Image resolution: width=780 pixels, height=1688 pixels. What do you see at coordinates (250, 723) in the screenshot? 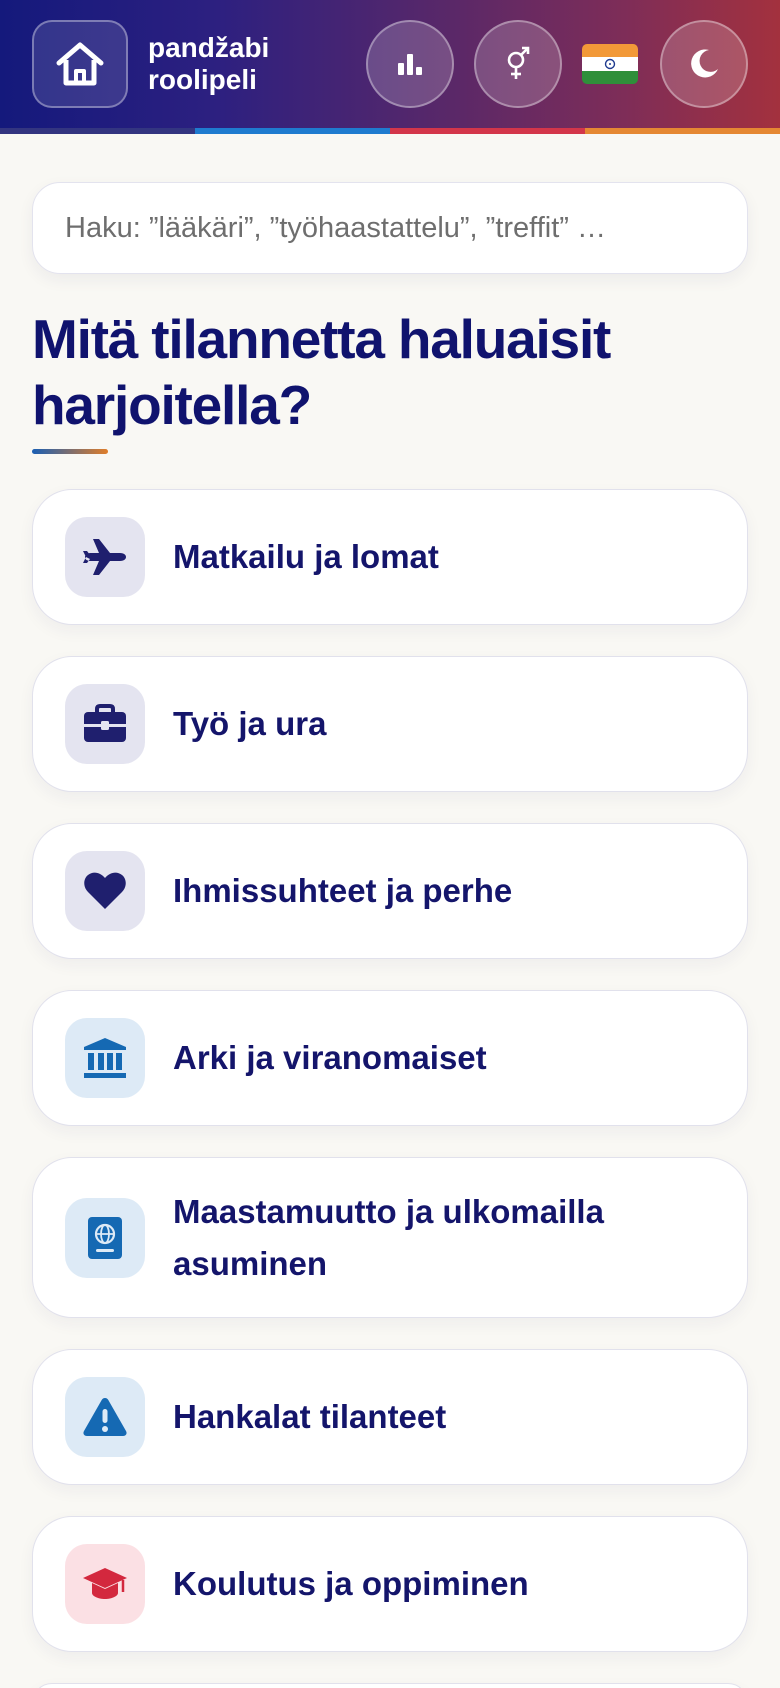
I see `category-label: Työ ja ura` at bounding box center [250, 723].